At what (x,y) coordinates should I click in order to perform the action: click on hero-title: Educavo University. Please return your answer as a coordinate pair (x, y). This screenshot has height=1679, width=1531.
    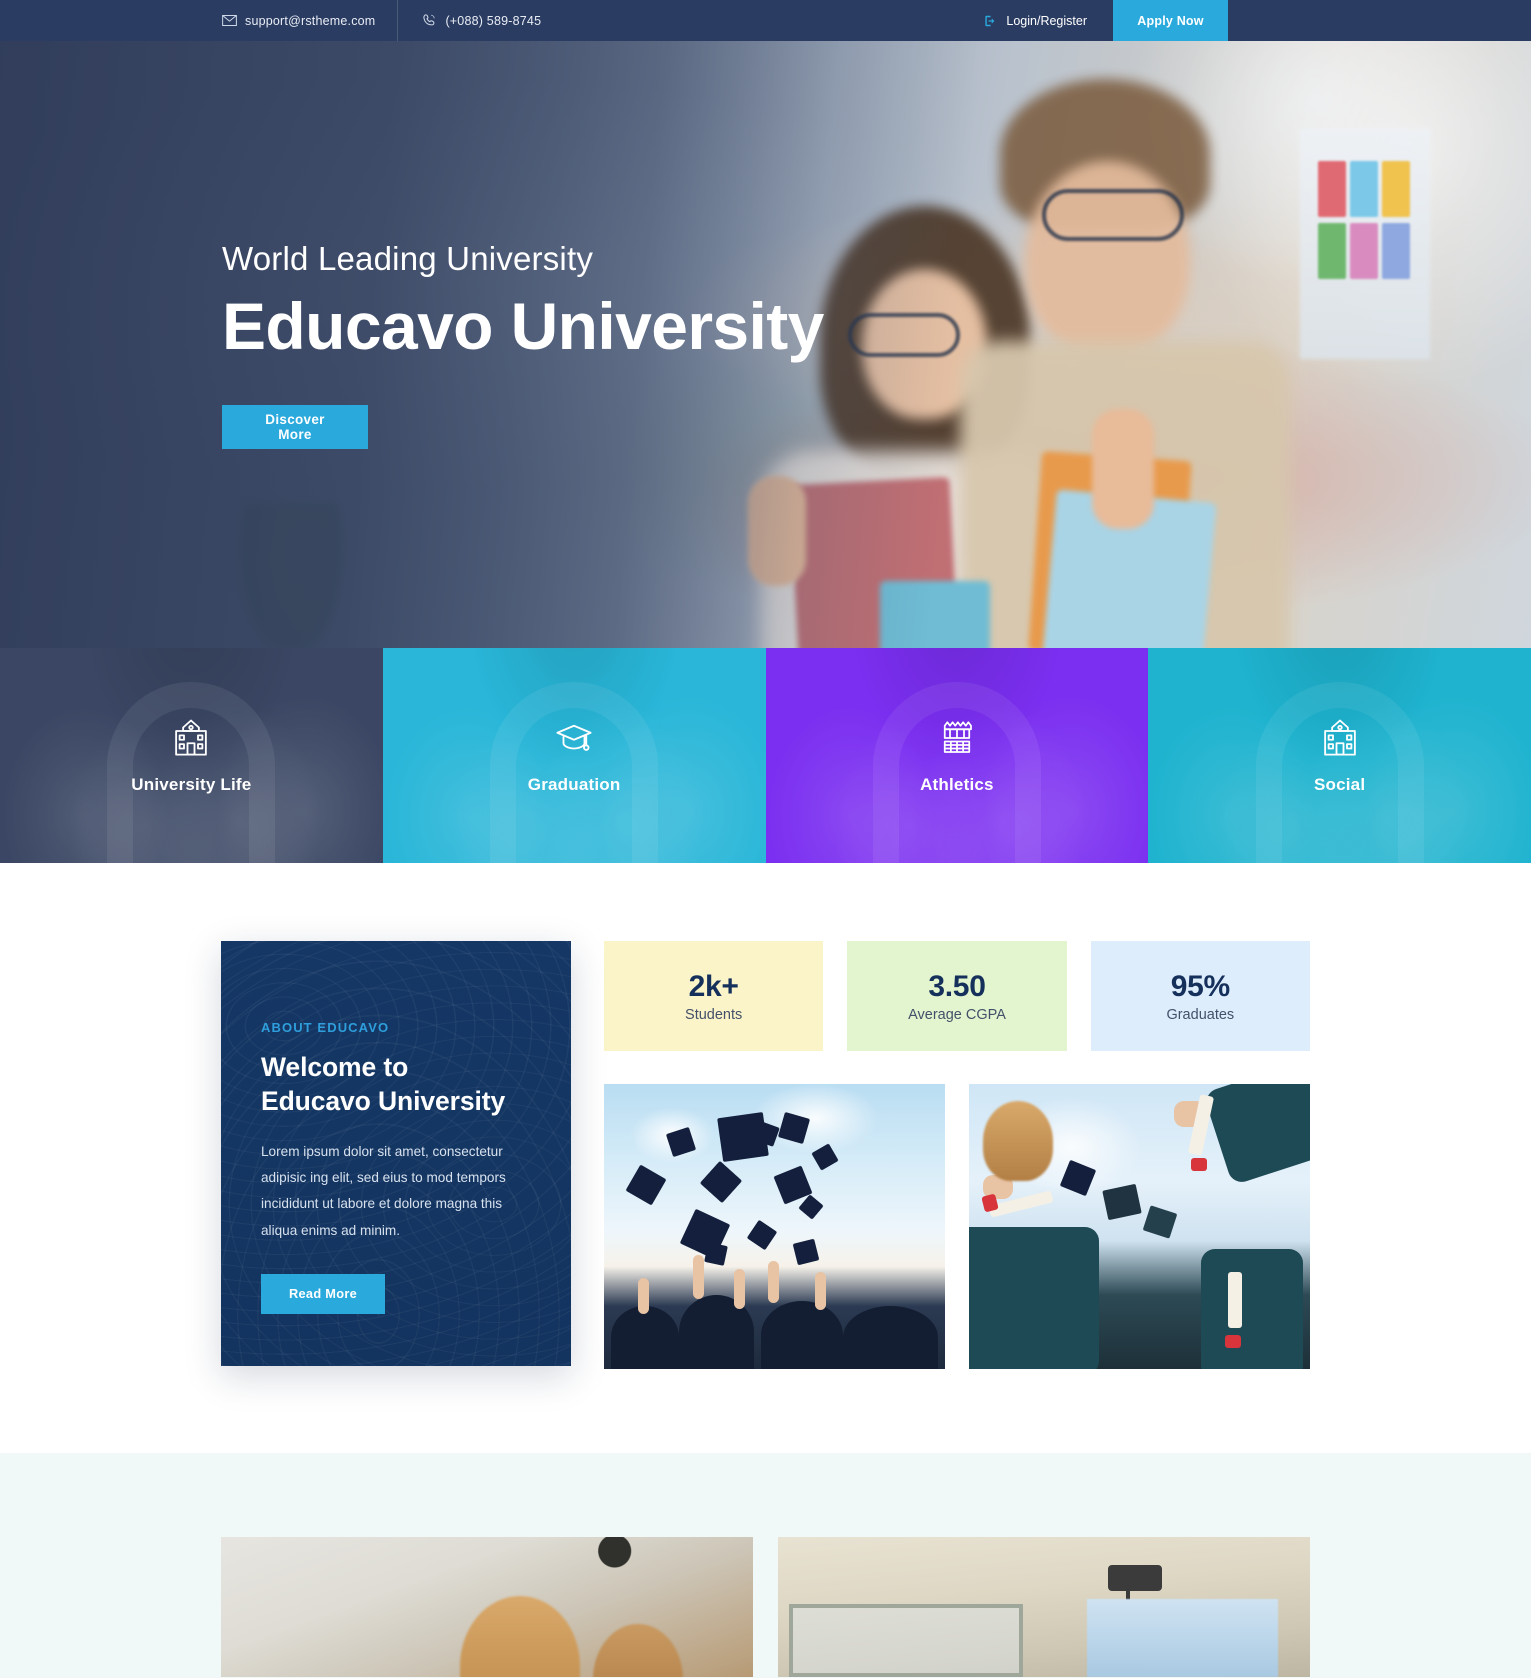
    Looking at the image, I should click on (523, 325).